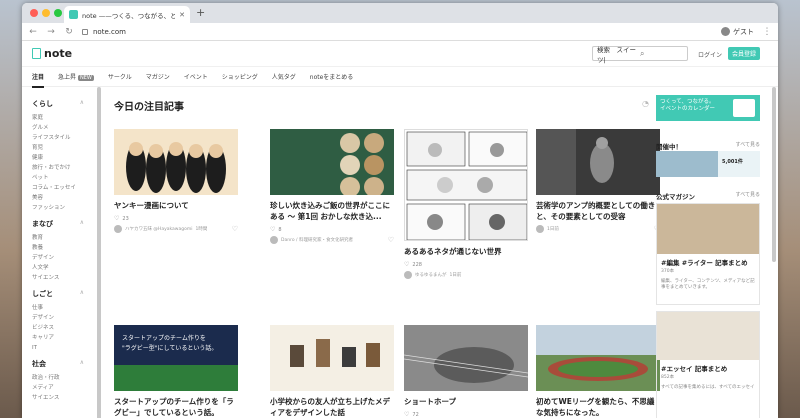 This screenshot has height=418, width=800. I want to click on banner-text: つくって、つながる。 イベントのカレンダー, so click(688, 105).